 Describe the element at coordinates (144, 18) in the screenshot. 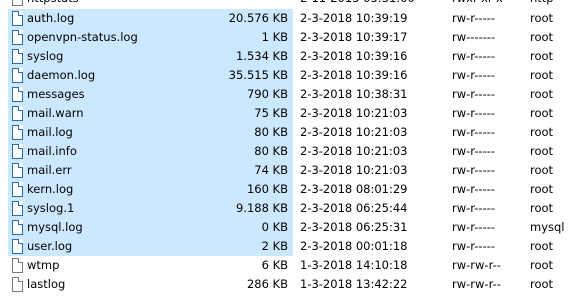

I see `file-size-cell: 20.576 KB` at that location.